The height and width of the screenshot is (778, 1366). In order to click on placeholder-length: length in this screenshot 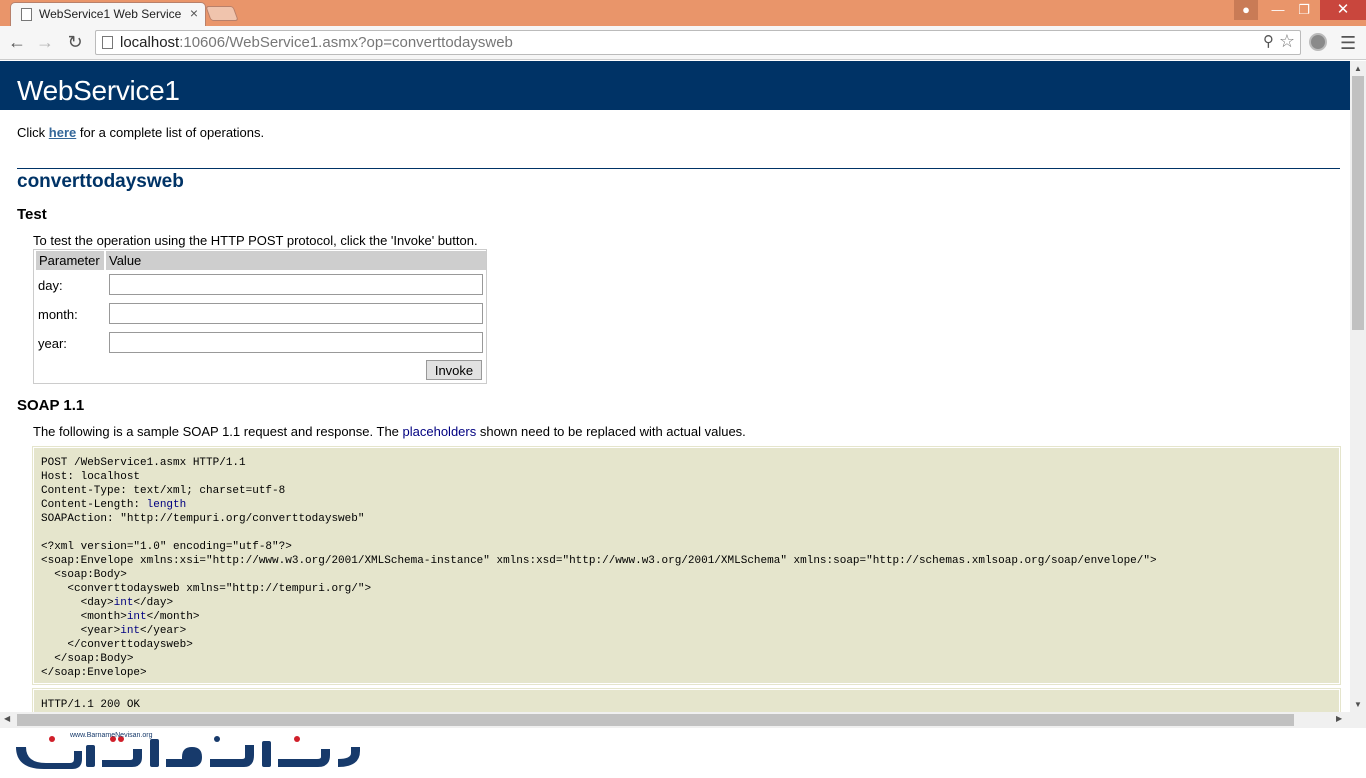, I will do `click(166, 505)`.